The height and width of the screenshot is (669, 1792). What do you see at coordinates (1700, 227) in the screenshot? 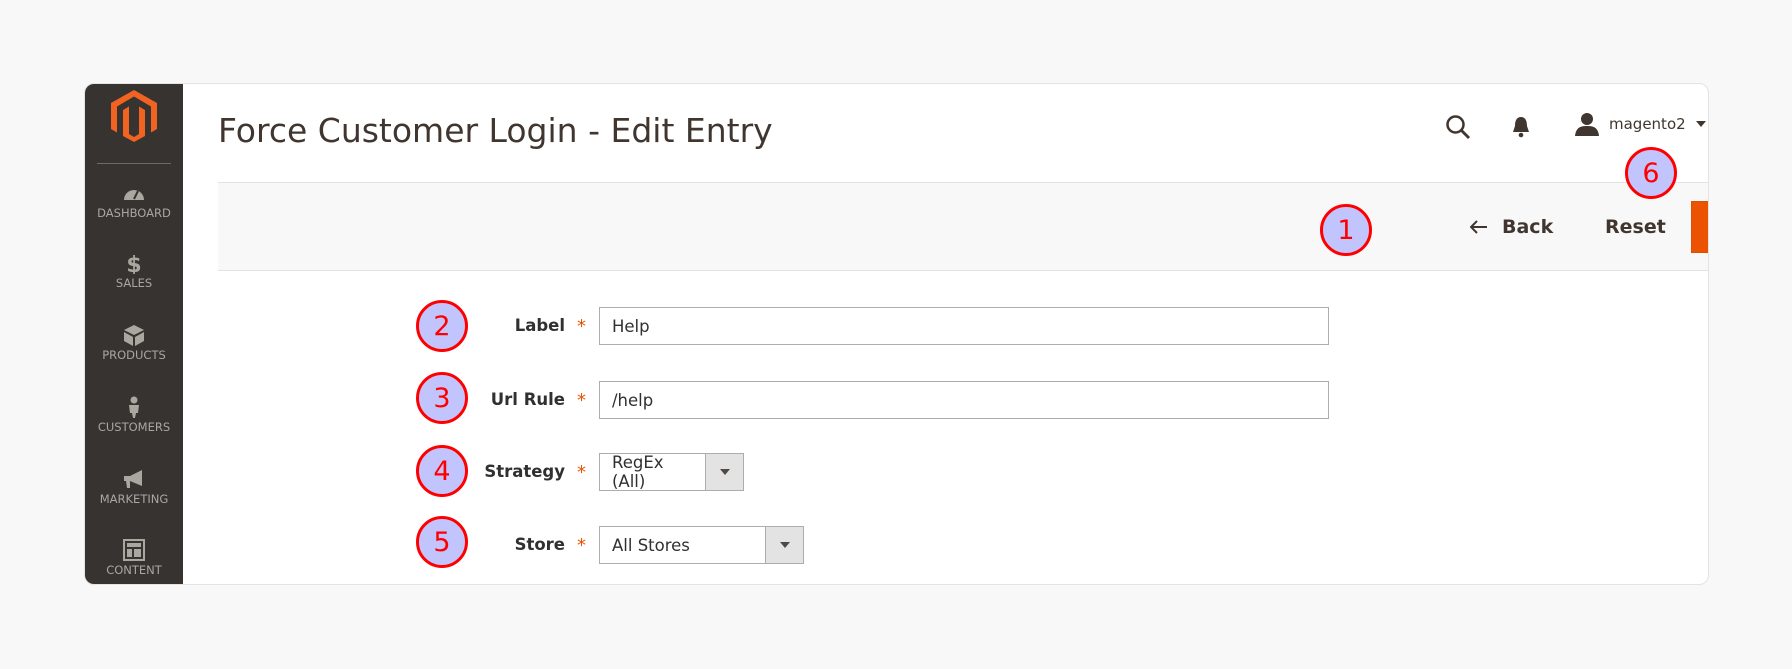
I see `save-button: Save` at bounding box center [1700, 227].